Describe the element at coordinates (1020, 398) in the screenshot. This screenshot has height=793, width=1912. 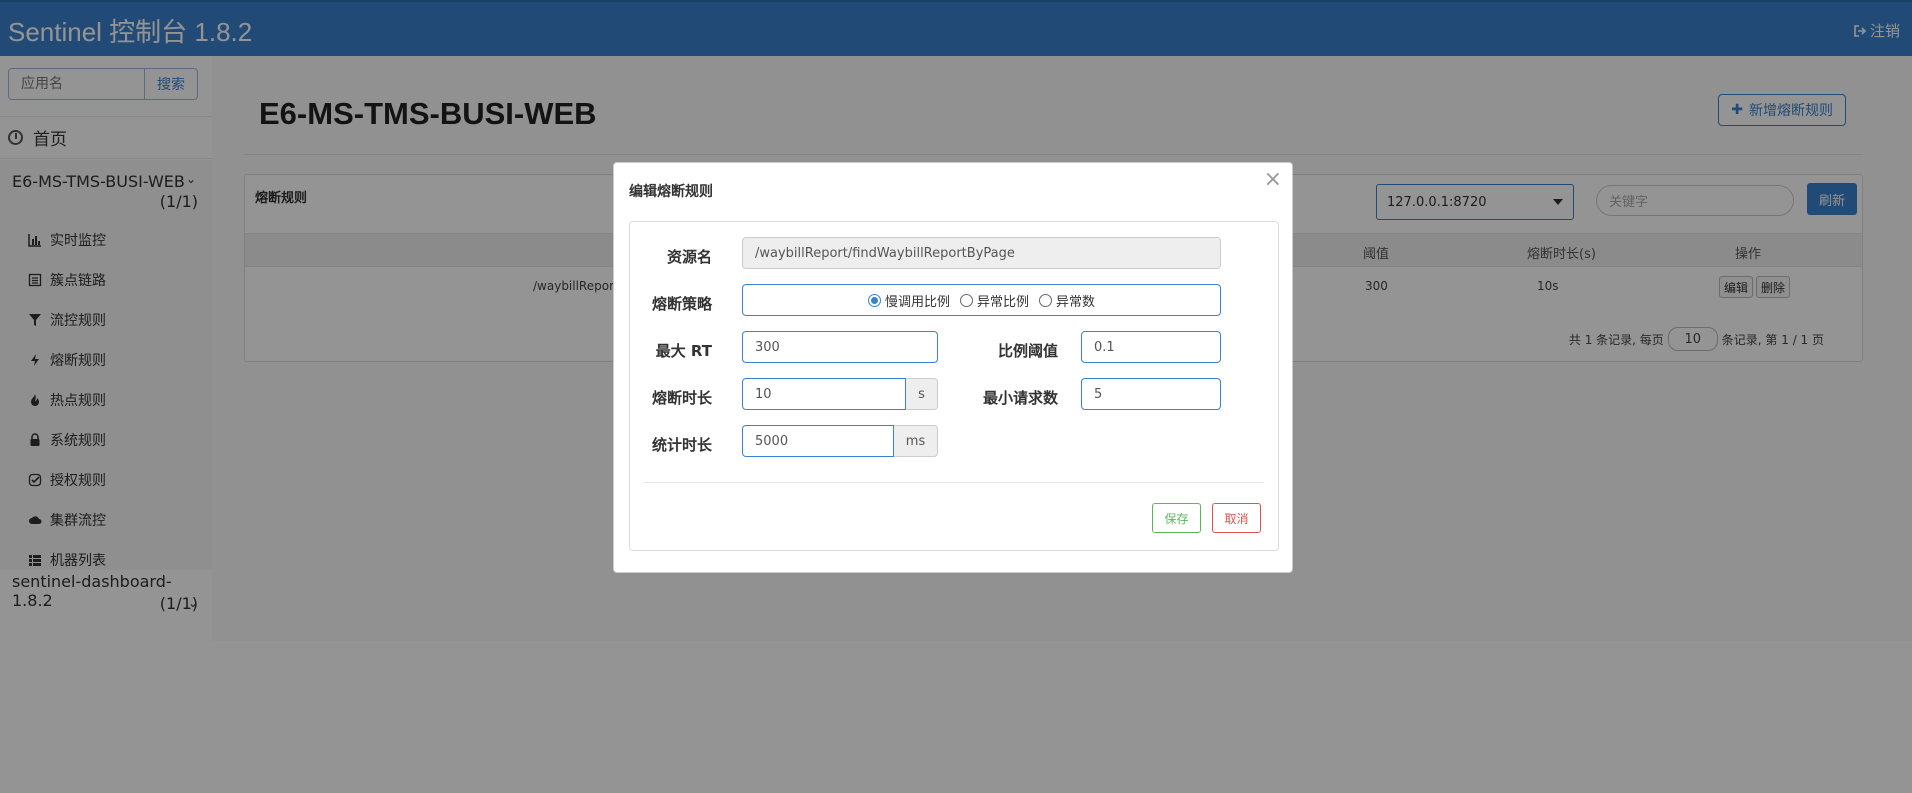
I see `min-request-label: 最小请求数` at that location.